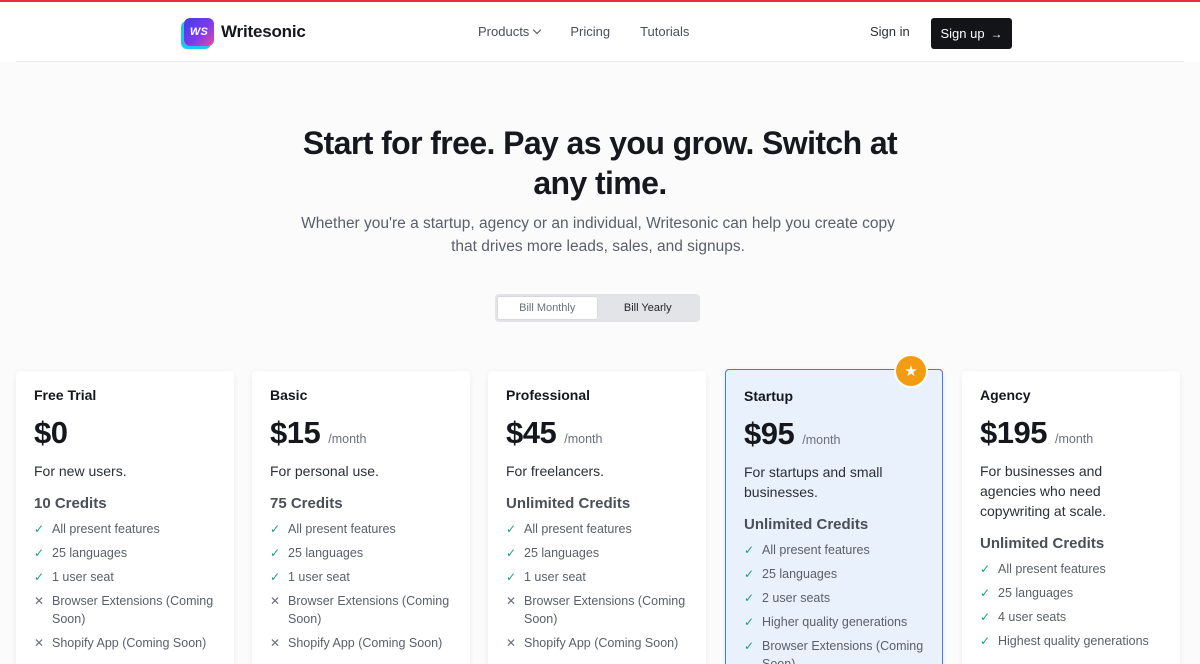 The image size is (1200, 664). What do you see at coordinates (664, 31) in the screenshot?
I see `nav-tutorials: Tutorials` at bounding box center [664, 31].